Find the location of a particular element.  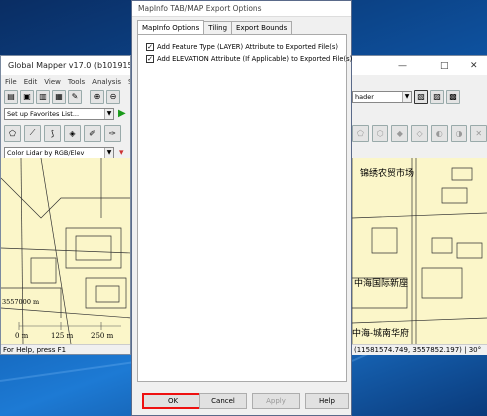

map-vector-layer-right is located at coordinates (419, 251).